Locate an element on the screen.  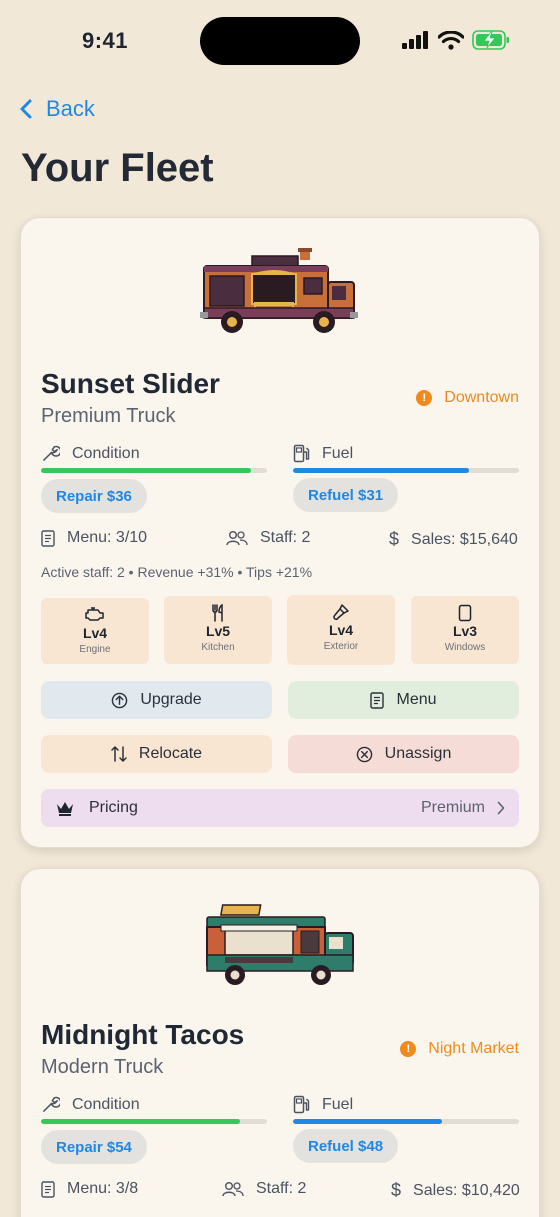
pricing-value: Premium is located at coordinates (463, 808).